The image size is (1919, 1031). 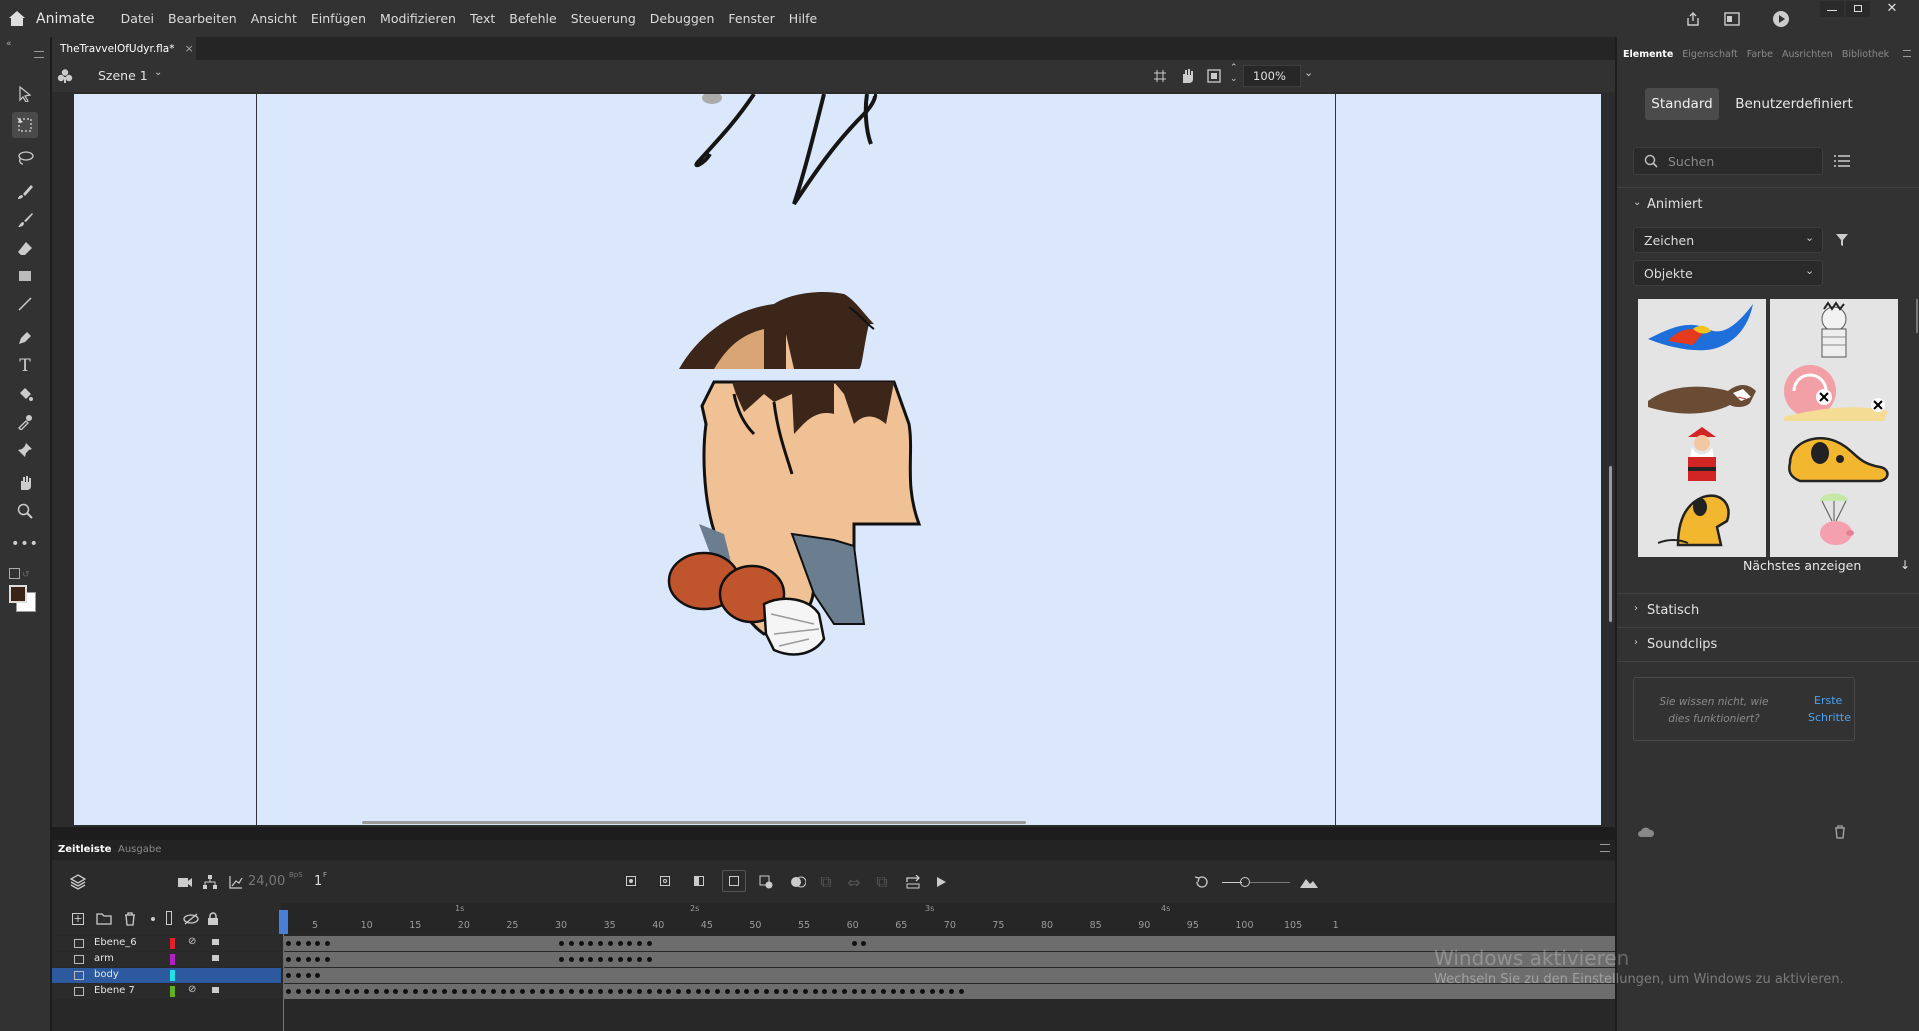 What do you see at coordinates (1732, 19) in the screenshot?
I see `workspace-icon` at bounding box center [1732, 19].